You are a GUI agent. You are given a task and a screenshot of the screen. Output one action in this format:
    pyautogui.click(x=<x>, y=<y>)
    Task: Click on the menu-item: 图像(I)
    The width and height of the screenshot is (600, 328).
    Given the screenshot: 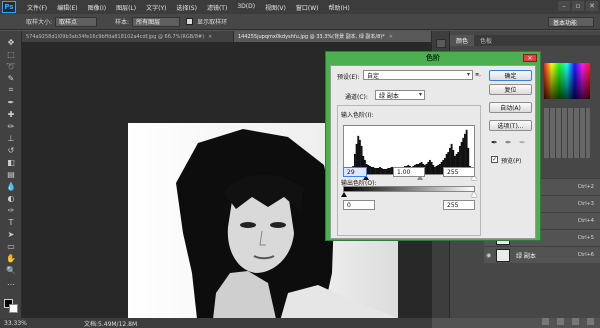 What is the action you would take?
    pyautogui.click(x=97, y=7)
    